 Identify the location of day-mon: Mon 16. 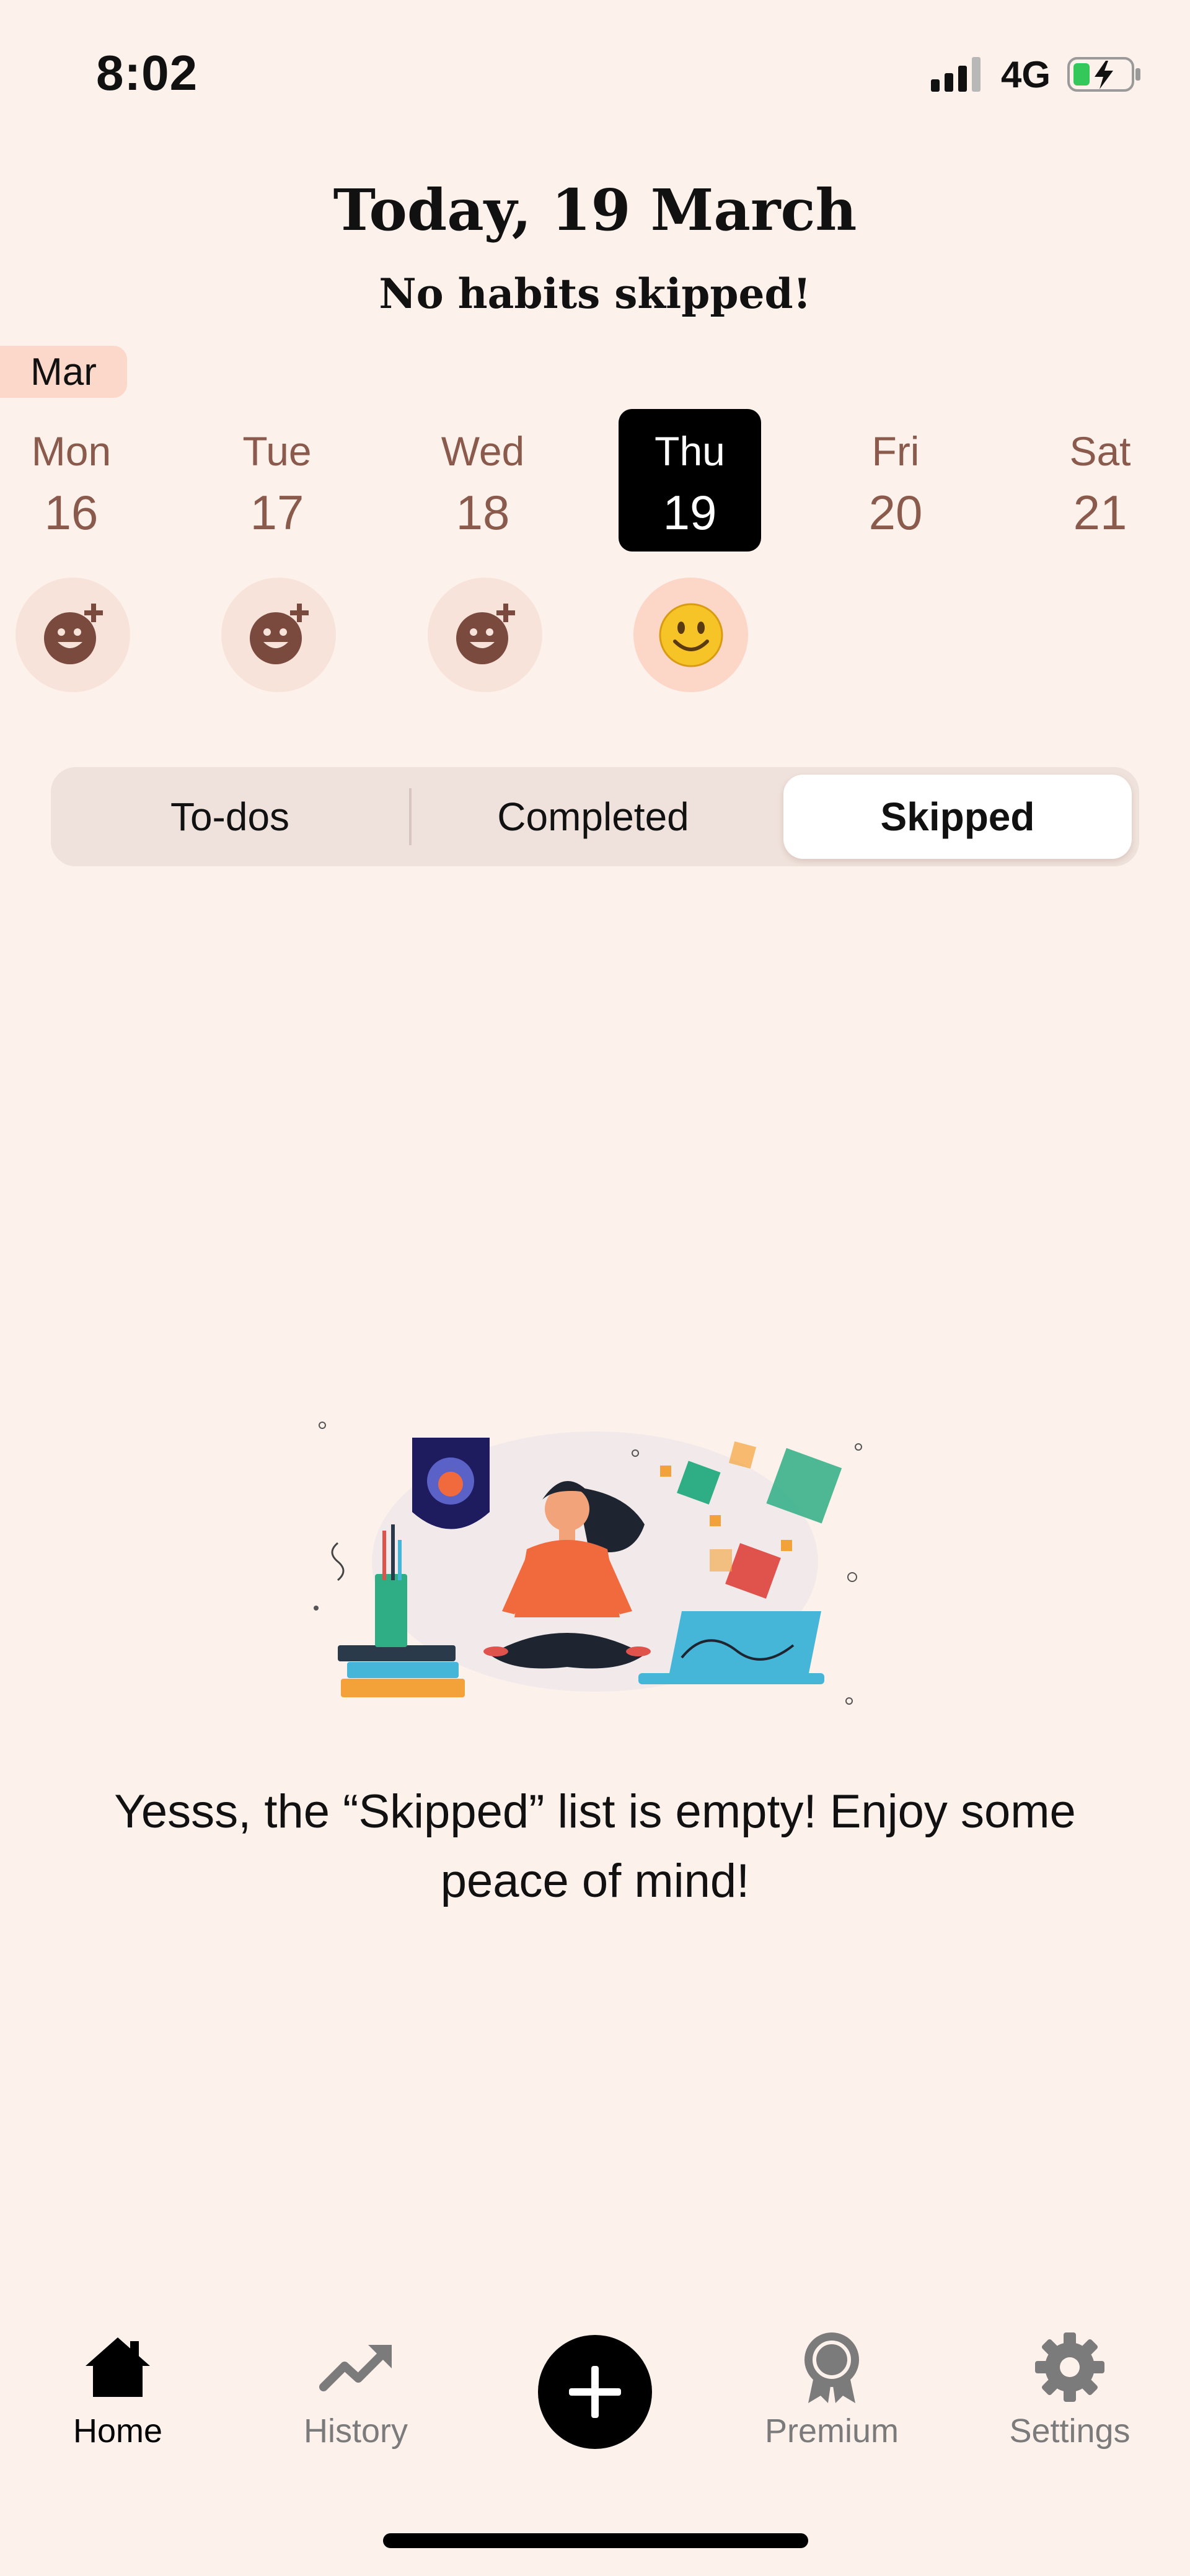
(71, 481).